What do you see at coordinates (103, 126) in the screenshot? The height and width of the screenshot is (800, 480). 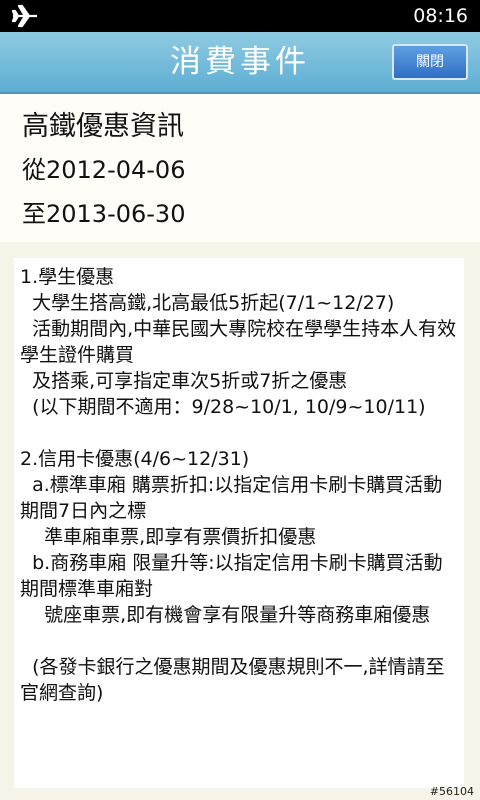 I see `event-name: 高鐵優惠資訊` at bounding box center [103, 126].